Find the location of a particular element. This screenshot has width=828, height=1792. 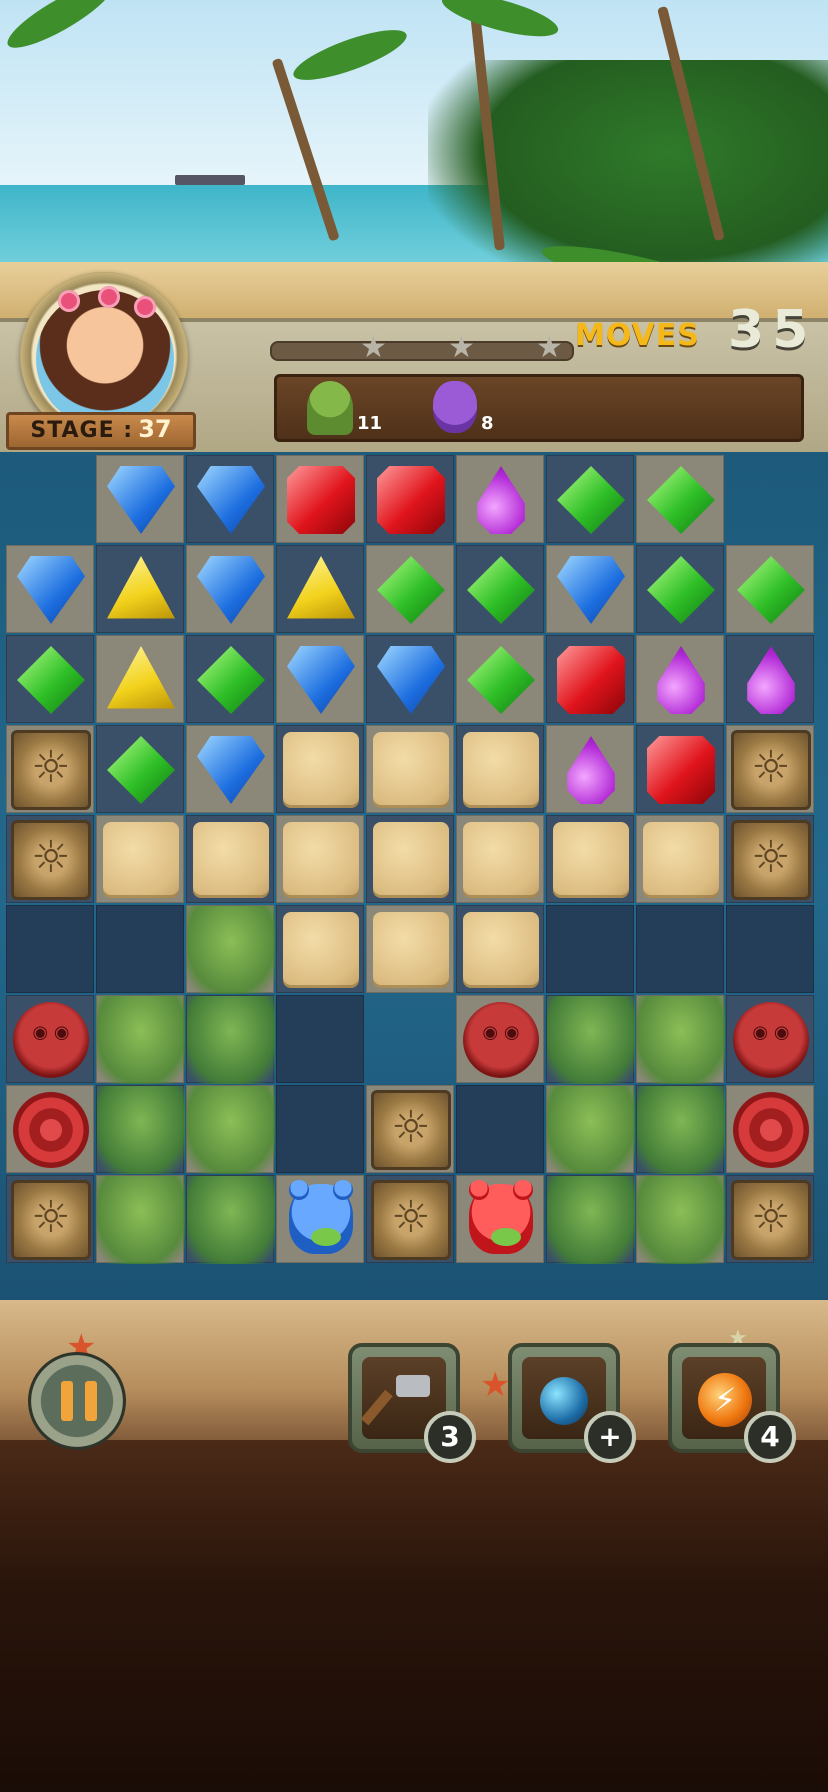

board-void is located at coordinates (410, 1039).